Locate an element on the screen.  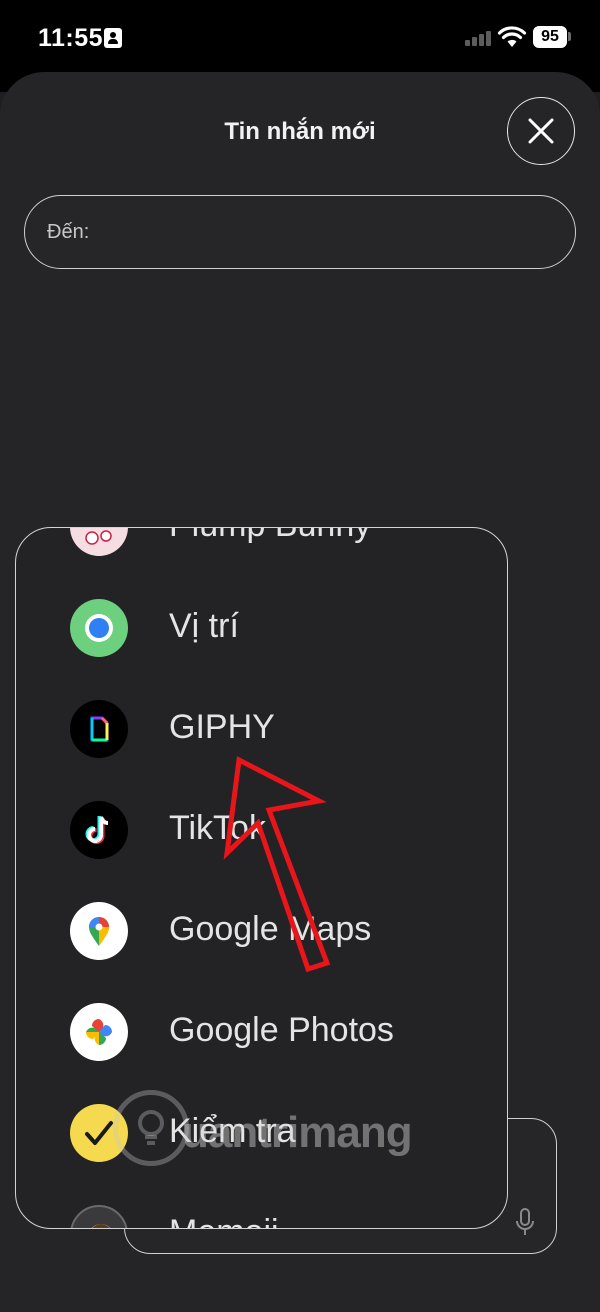
menu-item-label: TikTok is located at coordinates (217, 828).